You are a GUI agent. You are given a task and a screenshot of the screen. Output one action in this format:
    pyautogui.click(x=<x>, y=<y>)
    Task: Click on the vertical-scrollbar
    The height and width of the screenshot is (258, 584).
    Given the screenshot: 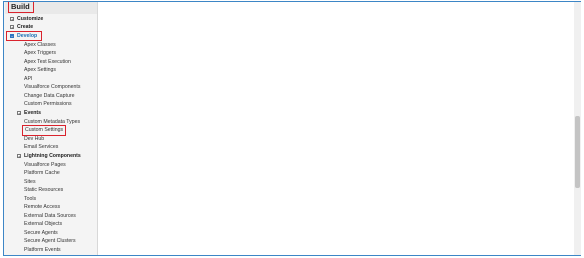 What is the action you would take?
    pyautogui.click(x=577, y=128)
    